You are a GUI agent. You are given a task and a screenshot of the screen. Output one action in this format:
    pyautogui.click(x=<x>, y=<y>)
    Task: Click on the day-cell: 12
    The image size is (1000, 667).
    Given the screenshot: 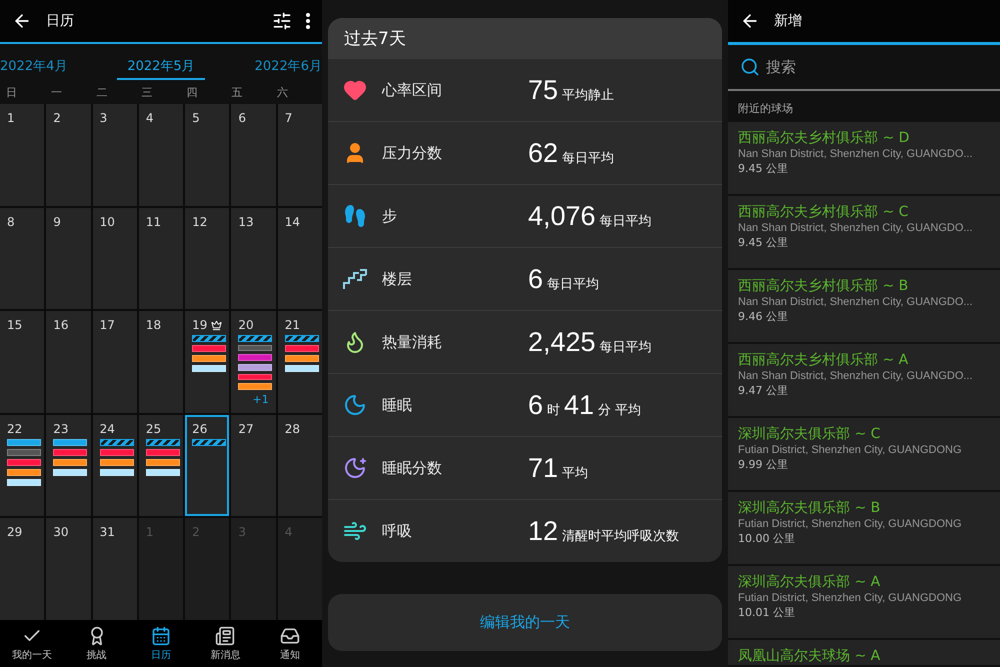 What is the action you would take?
    pyautogui.click(x=207, y=259)
    